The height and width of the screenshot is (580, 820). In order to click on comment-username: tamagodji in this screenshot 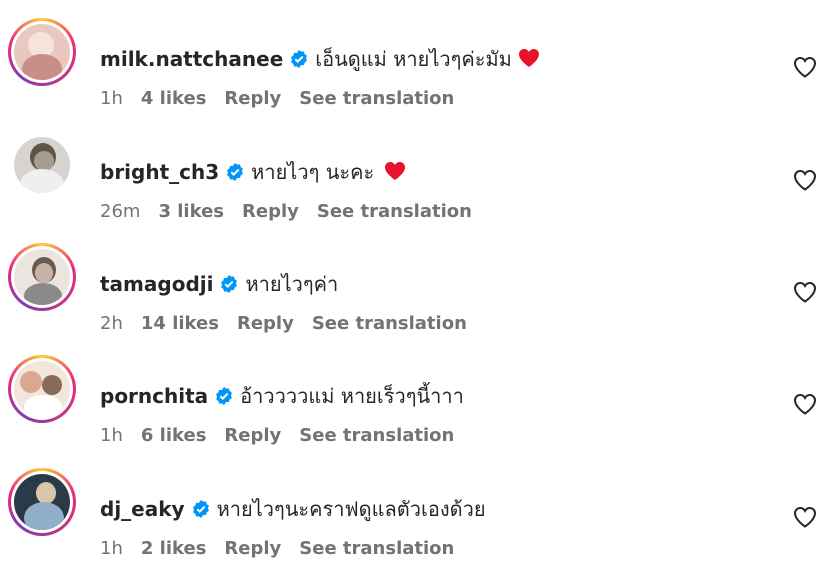, I will do `click(156, 284)`.